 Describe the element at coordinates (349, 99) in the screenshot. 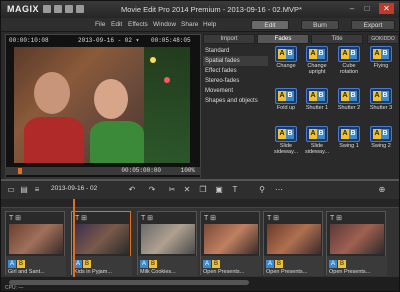

I see `fade-item: Shutter 2` at that location.